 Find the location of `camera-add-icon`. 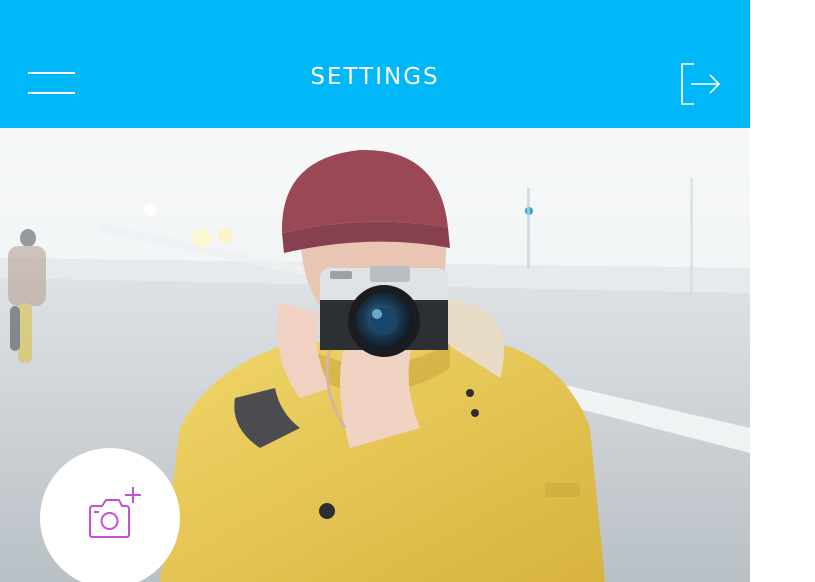

camera-add-icon is located at coordinates (115, 512).